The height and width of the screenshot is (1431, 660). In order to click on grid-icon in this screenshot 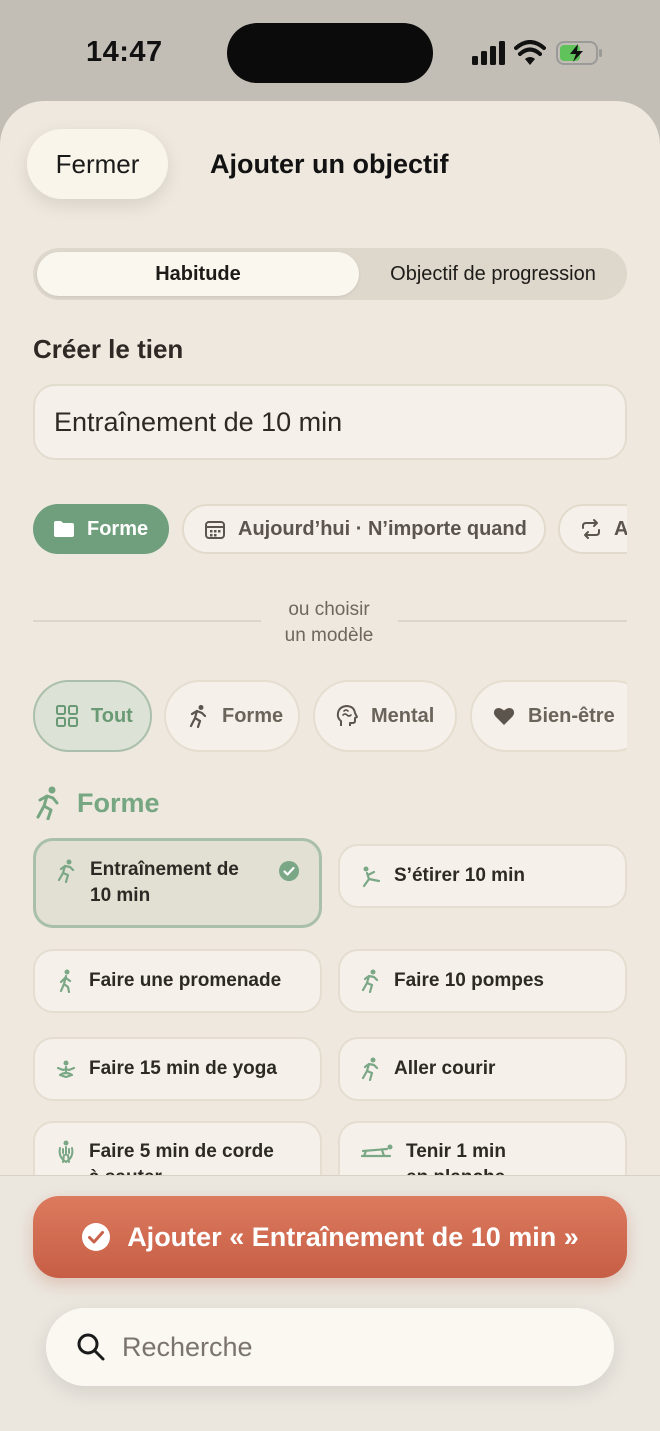, I will do `click(67, 716)`.